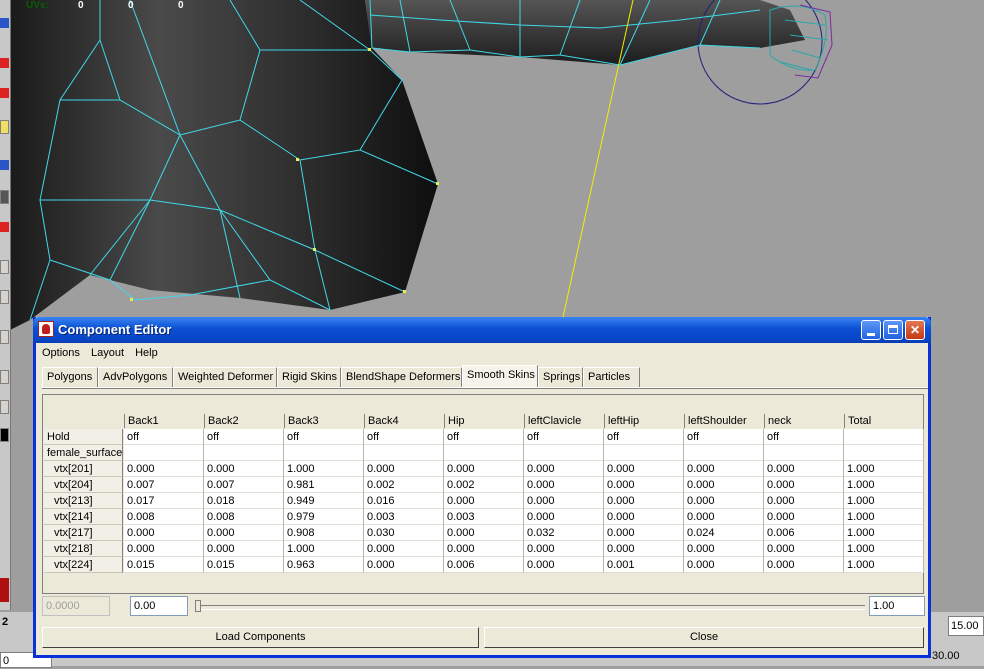 The width and height of the screenshot is (984, 669). What do you see at coordinates (83, 533) in the screenshot?
I see `row-label-vertex: vtx[217]` at bounding box center [83, 533].